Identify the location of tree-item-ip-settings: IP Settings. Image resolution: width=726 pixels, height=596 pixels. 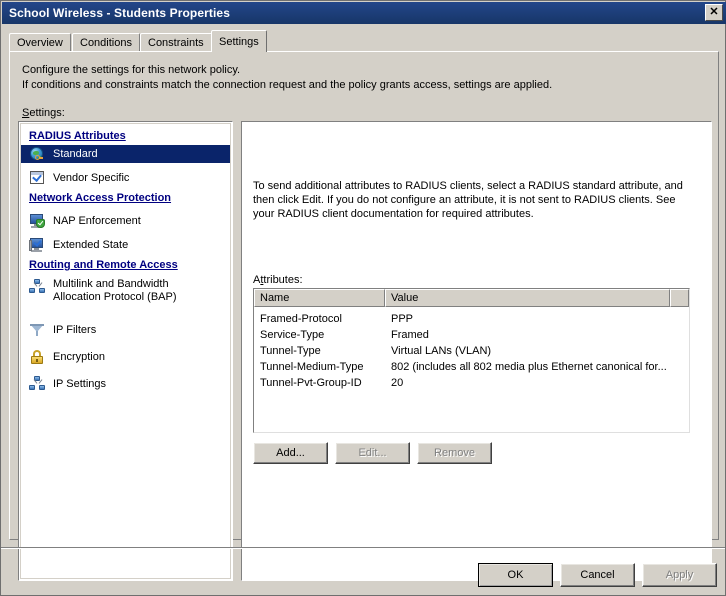
(125, 384).